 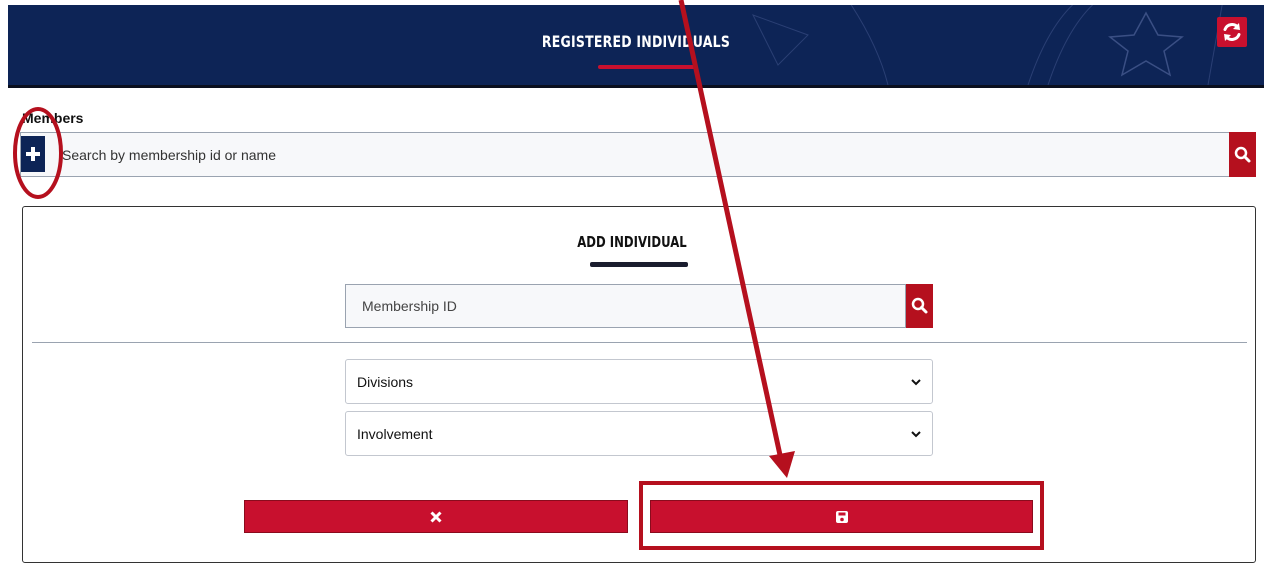 I want to click on panel-title: ADD INDIVIDUAL, so click(x=632, y=242).